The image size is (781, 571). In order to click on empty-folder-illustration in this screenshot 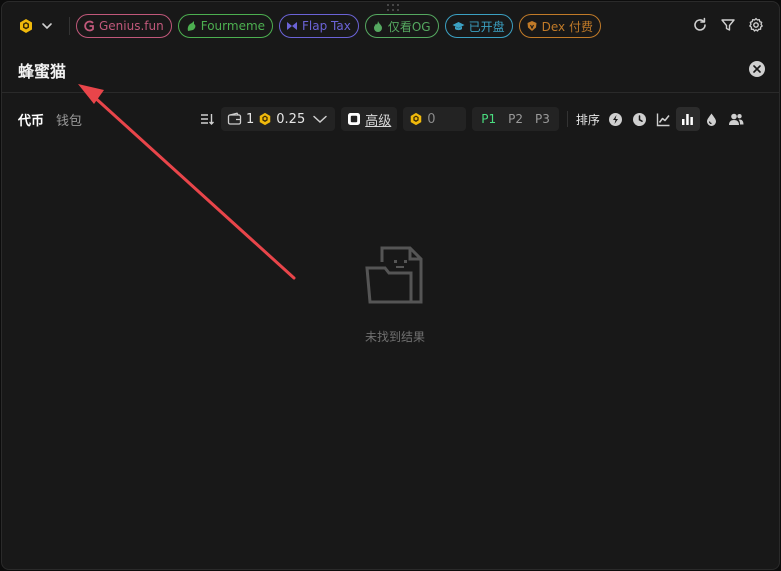, I will do `click(394, 275)`.